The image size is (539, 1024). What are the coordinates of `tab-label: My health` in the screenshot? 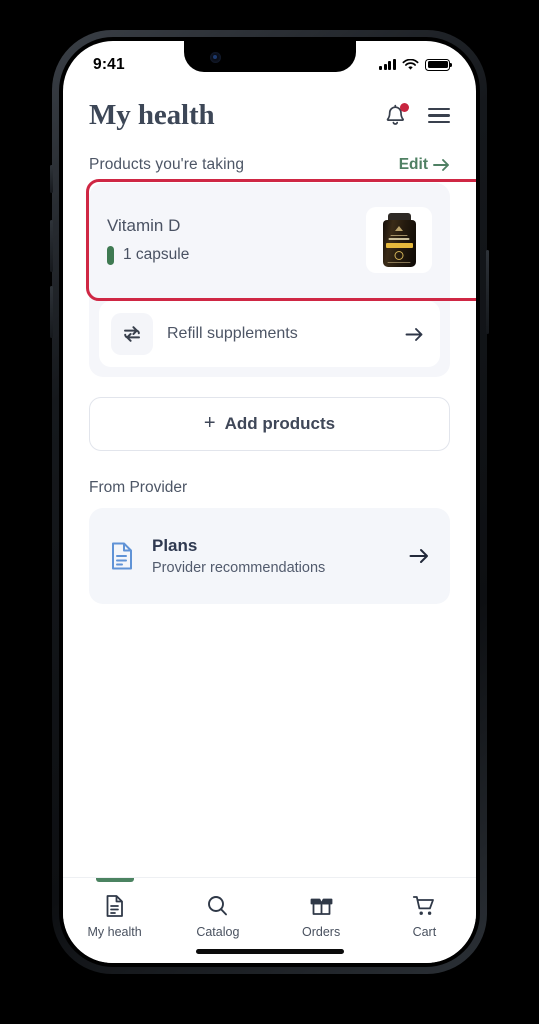 It's located at (114, 932).